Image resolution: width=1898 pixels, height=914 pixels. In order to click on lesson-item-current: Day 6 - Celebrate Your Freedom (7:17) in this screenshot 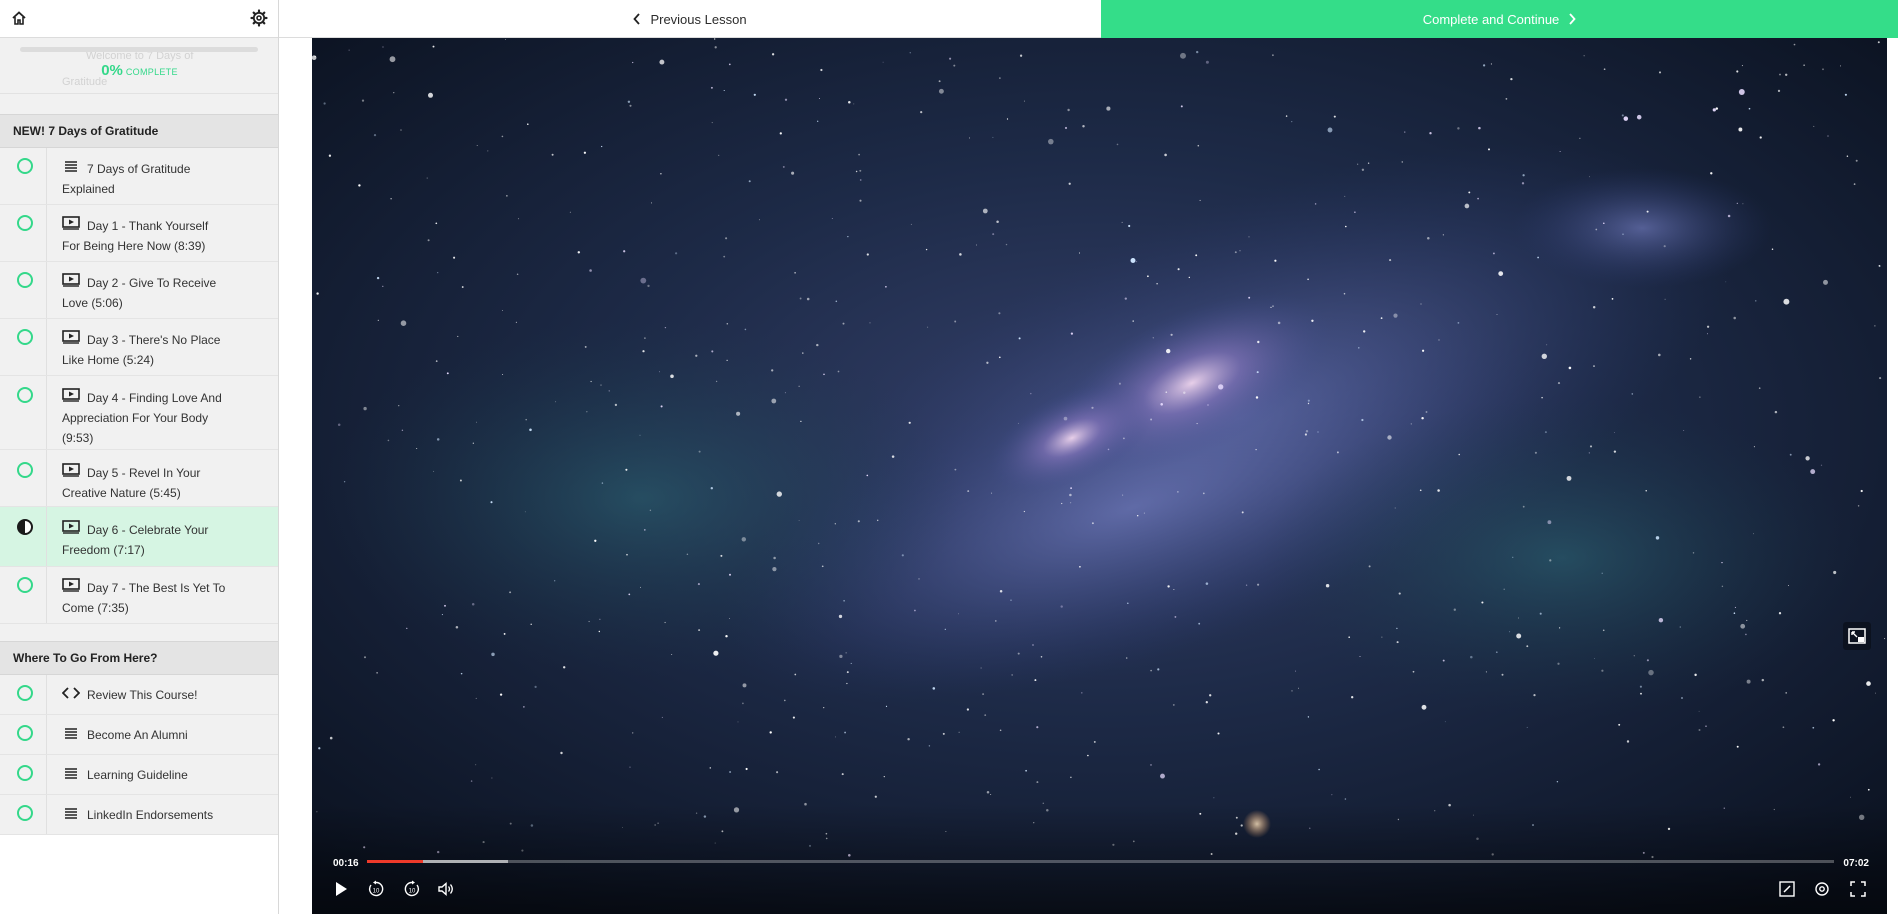, I will do `click(139, 537)`.